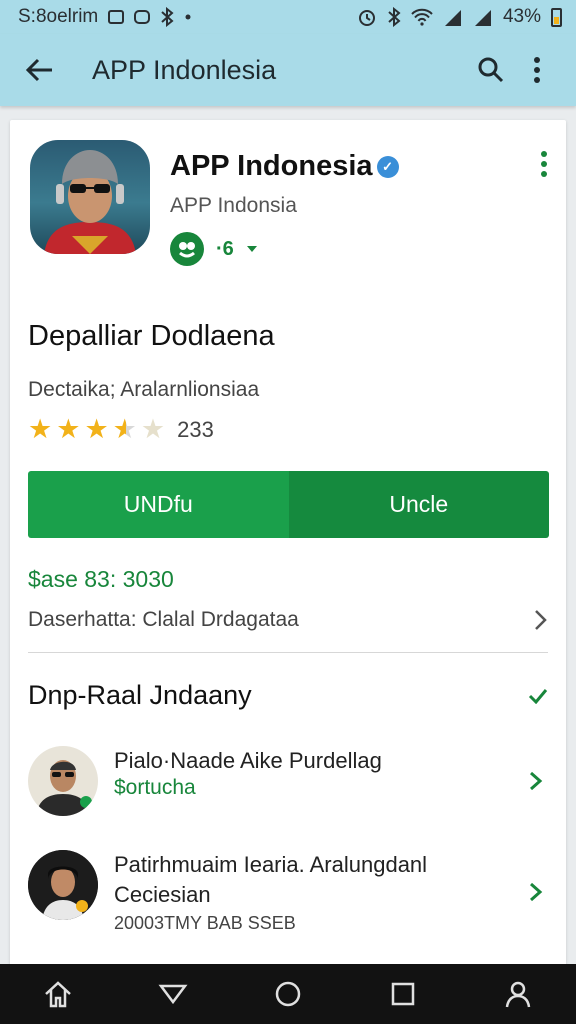 The image size is (576, 1024). What do you see at coordinates (39, 70) in the screenshot?
I see `back-arrow-icon` at bounding box center [39, 70].